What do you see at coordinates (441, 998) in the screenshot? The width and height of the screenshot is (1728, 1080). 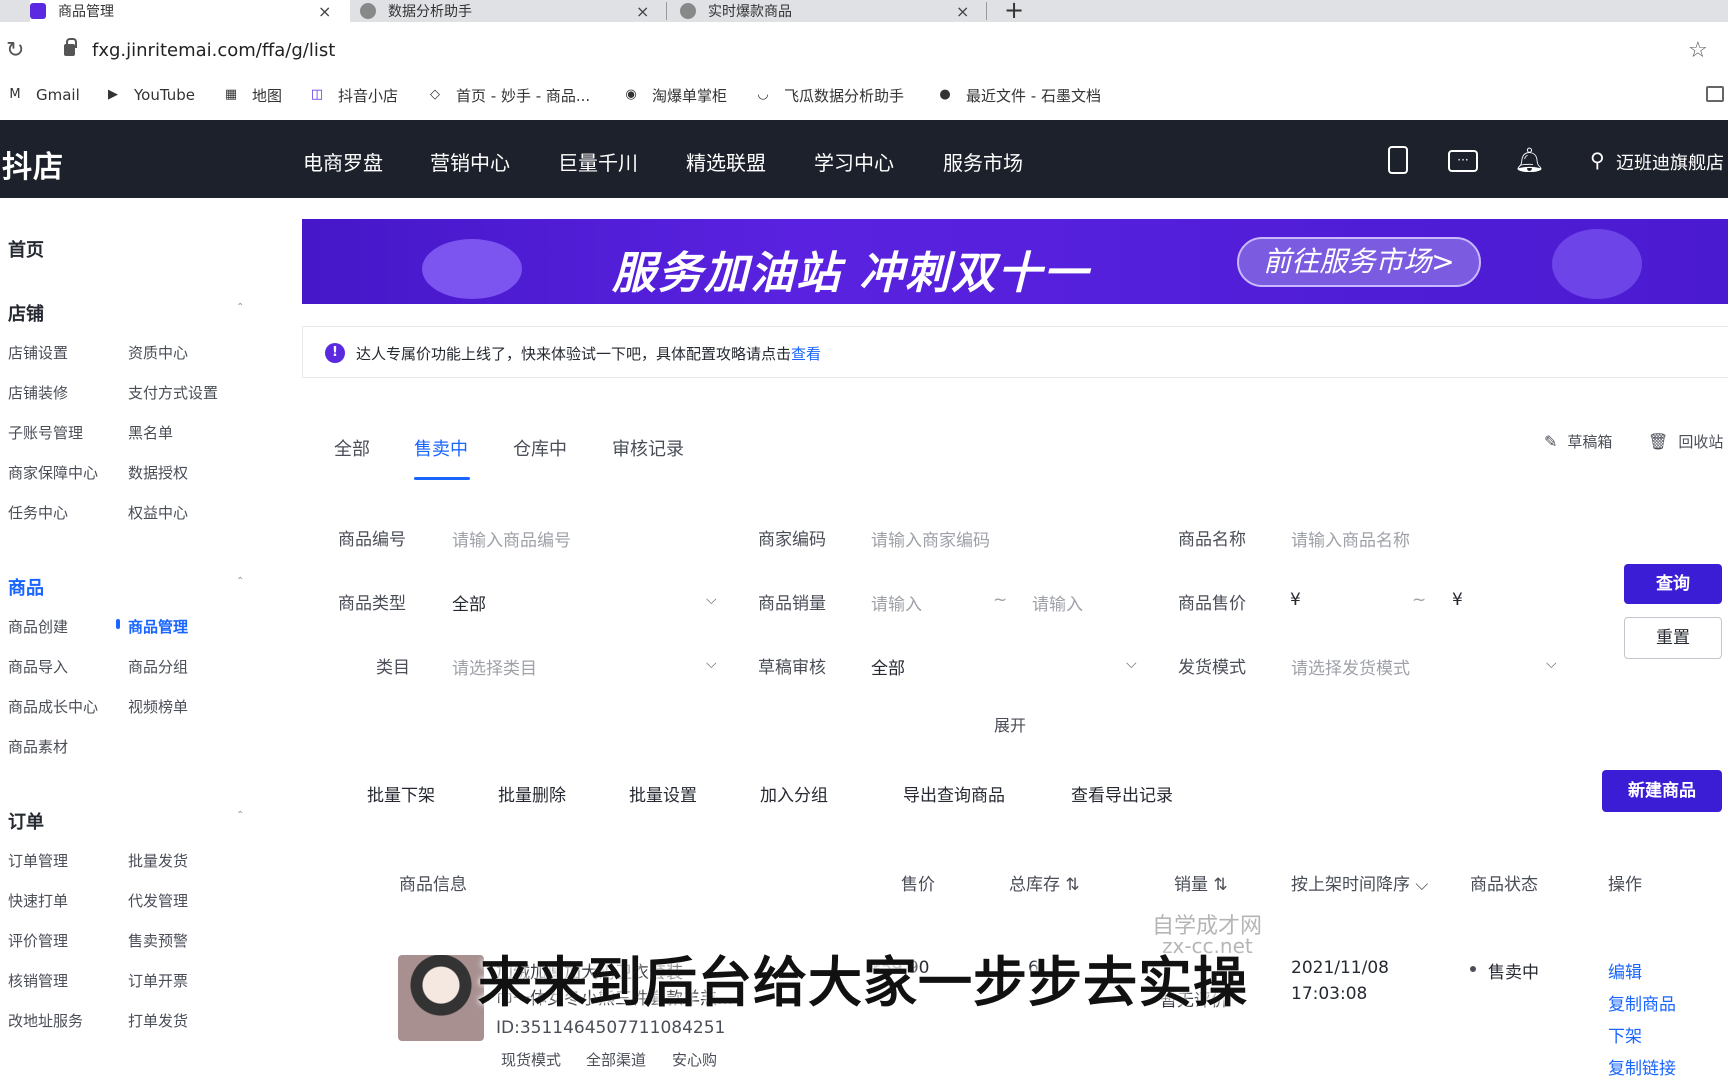 I see `product-thumbnail` at bounding box center [441, 998].